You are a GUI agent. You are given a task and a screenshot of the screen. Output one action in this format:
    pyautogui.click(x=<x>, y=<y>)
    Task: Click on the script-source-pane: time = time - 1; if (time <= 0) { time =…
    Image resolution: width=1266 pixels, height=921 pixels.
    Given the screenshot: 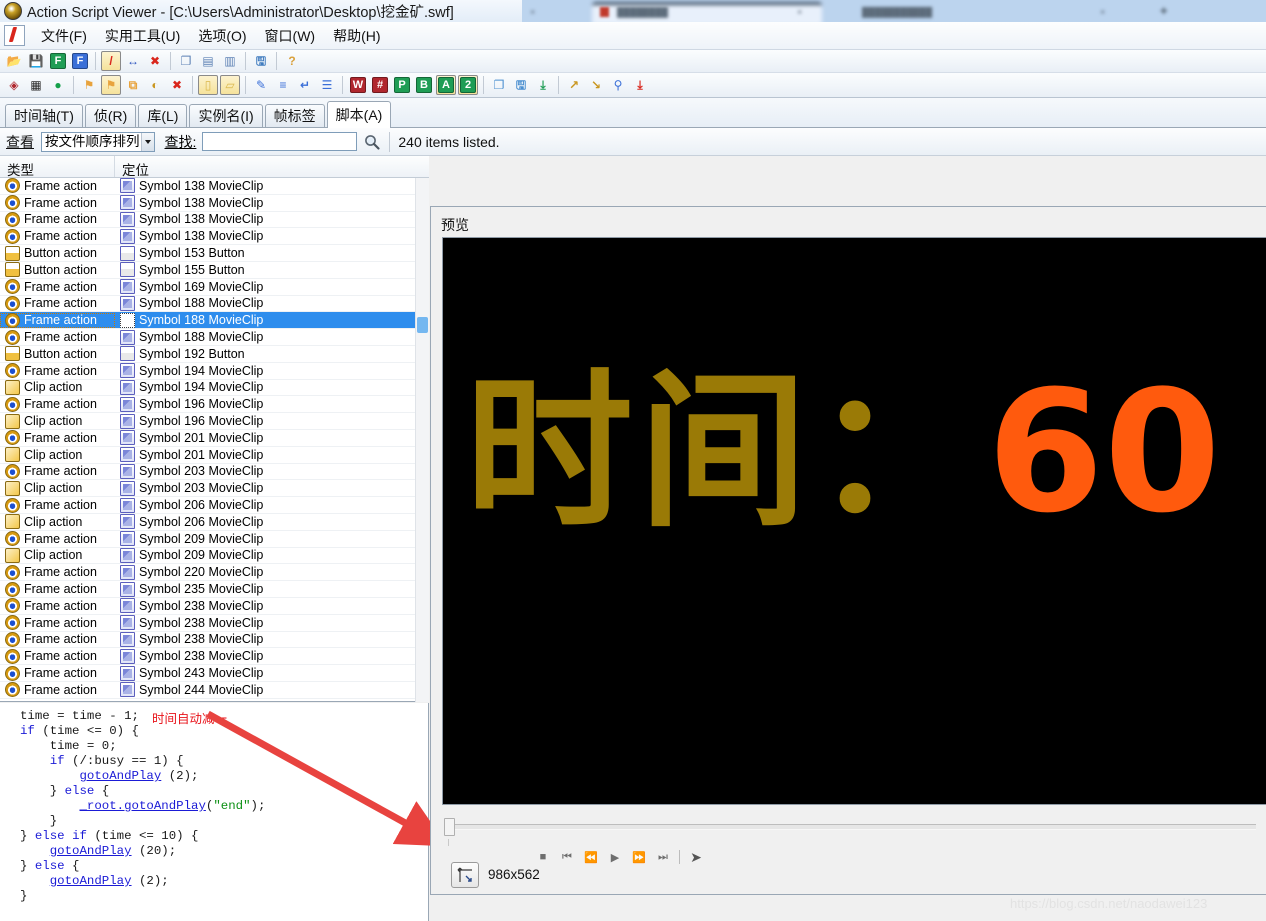 What is the action you would take?
    pyautogui.click(x=214, y=812)
    